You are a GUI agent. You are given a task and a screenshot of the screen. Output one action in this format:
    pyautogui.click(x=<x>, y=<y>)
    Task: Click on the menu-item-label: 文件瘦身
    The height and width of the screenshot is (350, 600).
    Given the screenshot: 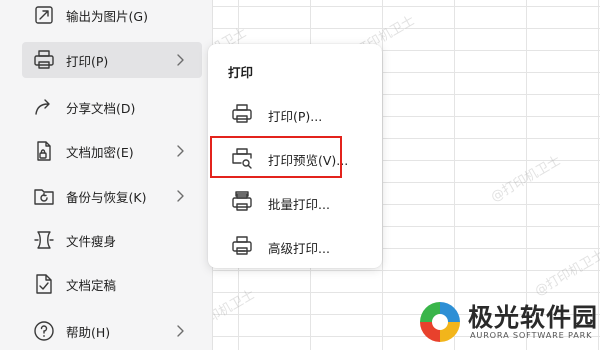 What is the action you would take?
    pyautogui.click(x=91, y=241)
    